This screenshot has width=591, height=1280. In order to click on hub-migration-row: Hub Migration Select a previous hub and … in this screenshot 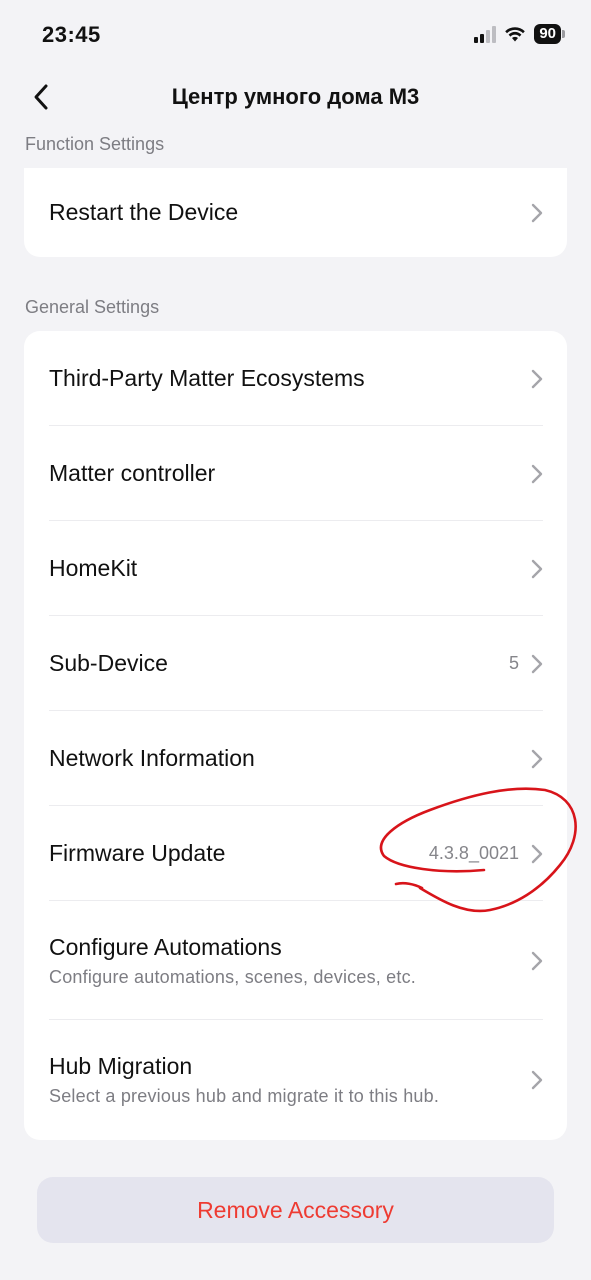, I will do `click(295, 1079)`.